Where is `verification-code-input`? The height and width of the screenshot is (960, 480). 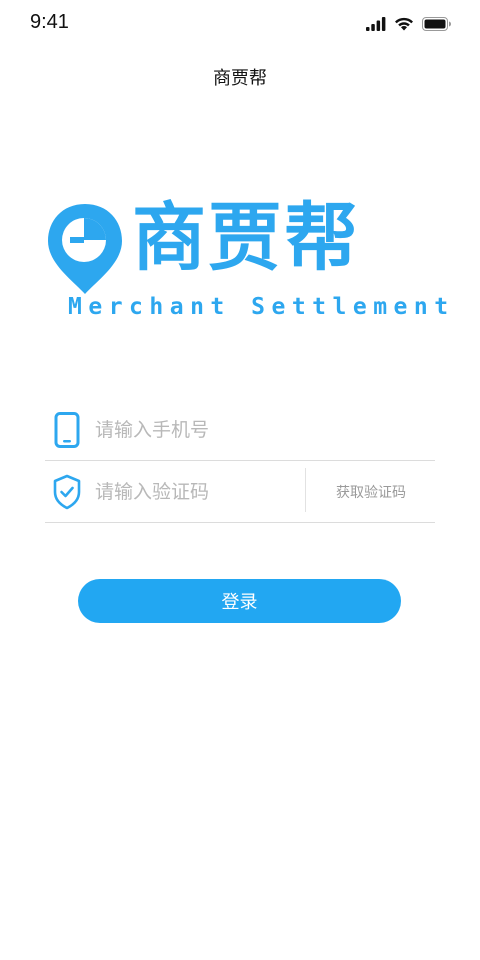 verification-code-input is located at coordinates (195, 492).